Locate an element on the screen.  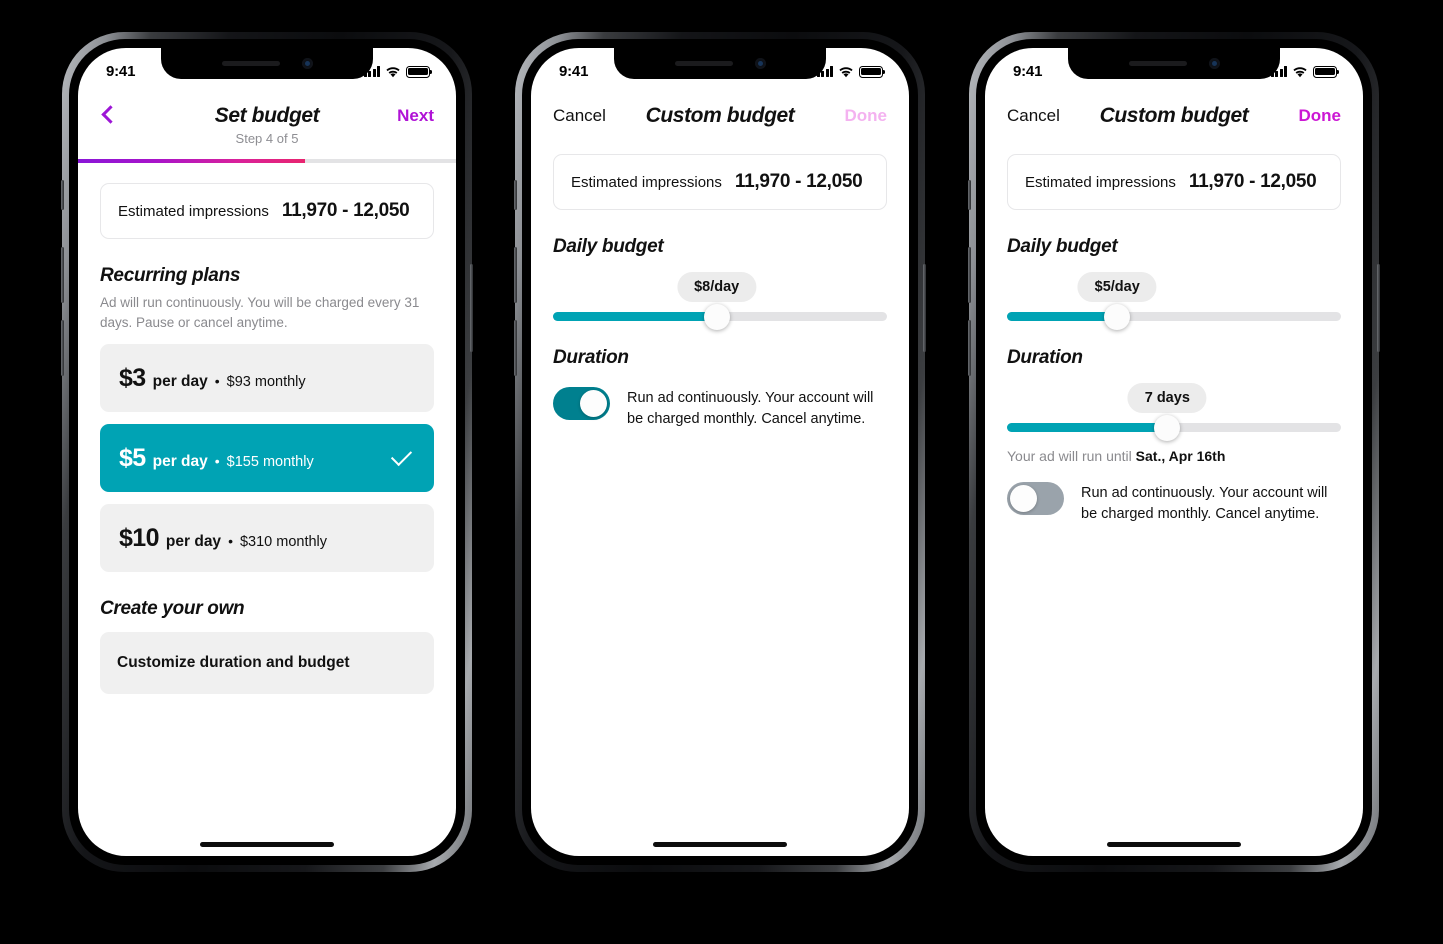
run-continuously-toggle-off is located at coordinates (1035, 498).